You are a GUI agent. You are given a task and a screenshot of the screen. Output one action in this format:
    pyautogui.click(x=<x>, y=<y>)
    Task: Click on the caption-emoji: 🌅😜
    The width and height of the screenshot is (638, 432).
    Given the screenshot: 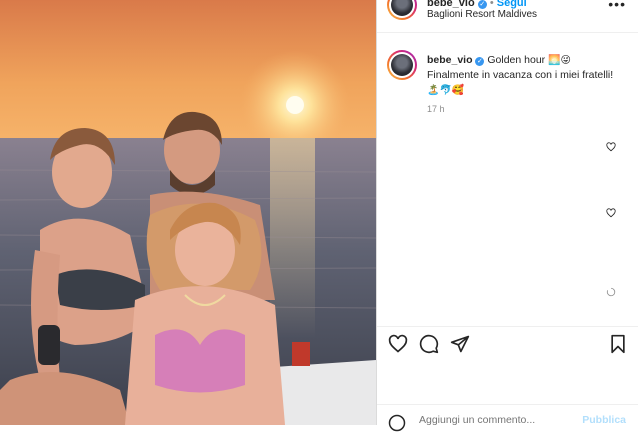 What is the action you would take?
    pyautogui.click(x=559, y=60)
    